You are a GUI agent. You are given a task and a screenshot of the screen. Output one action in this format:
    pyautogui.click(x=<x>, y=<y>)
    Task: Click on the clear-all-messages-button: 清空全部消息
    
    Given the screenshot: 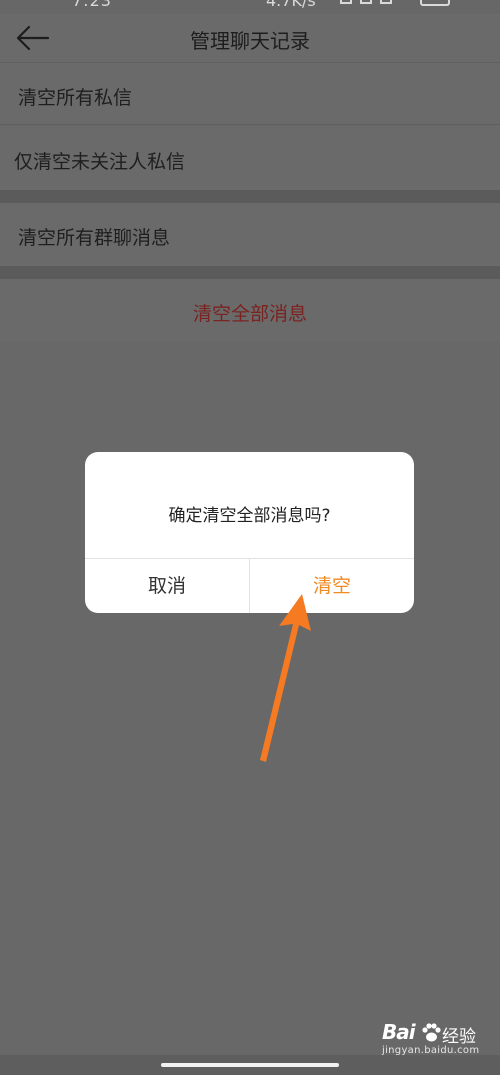 What is the action you would take?
    pyautogui.click(x=250, y=310)
    